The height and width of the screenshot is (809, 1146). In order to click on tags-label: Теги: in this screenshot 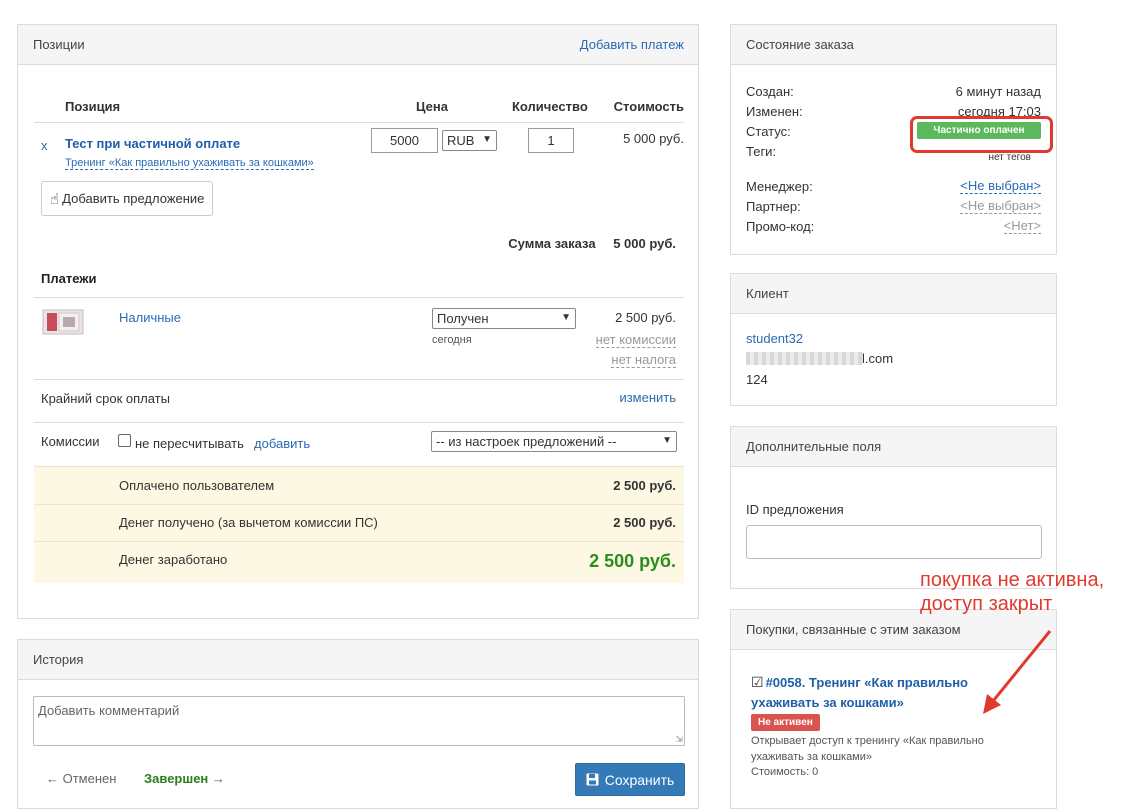, I will do `click(761, 151)`.